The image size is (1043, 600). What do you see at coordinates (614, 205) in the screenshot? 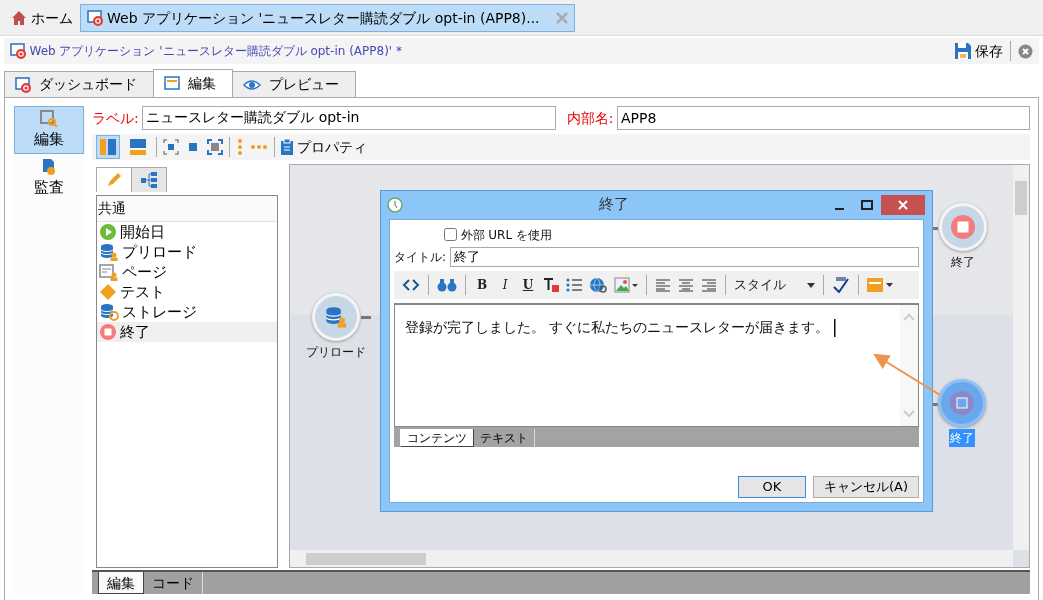
I see `dialog-title: 終了` at bounding box center [614, 205].